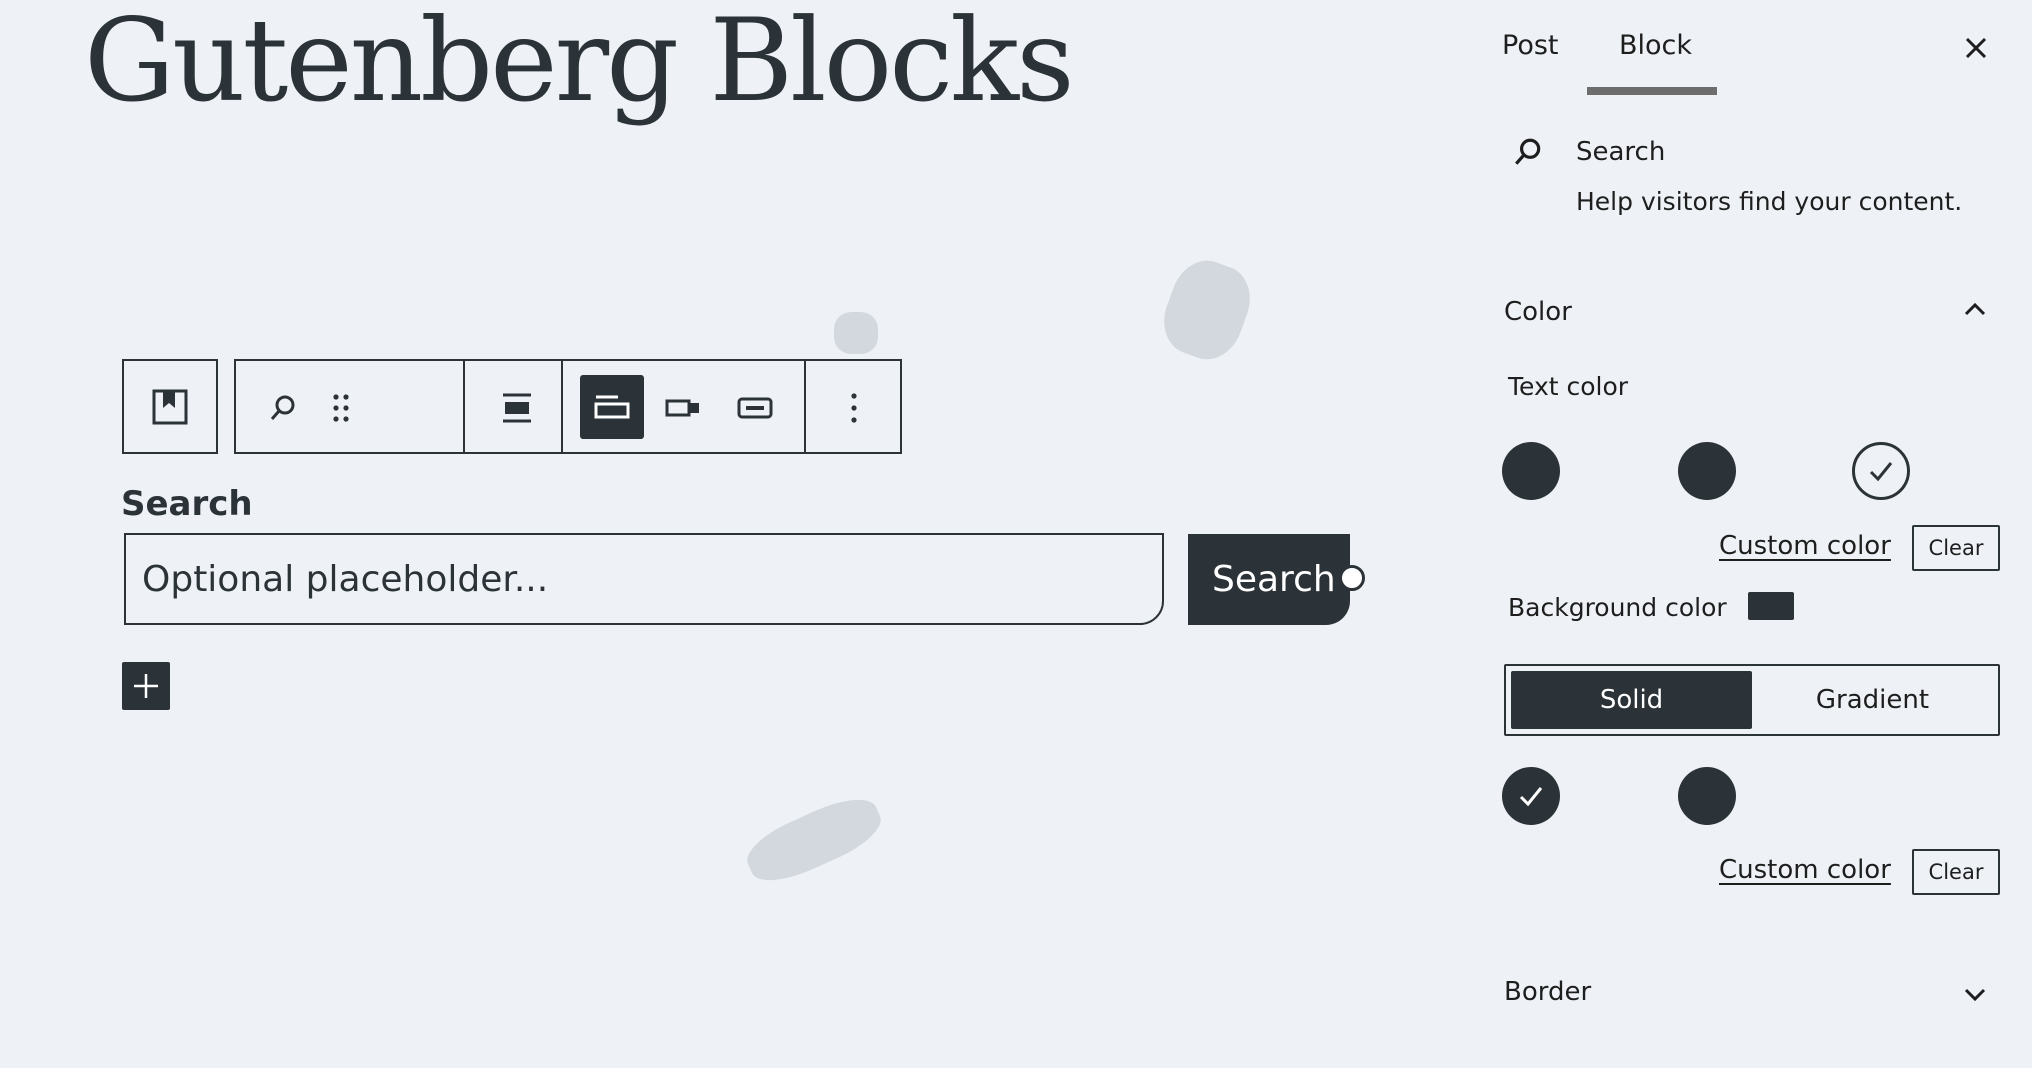 The image size is (2032, 1068). What do you see at coordinates (1269, 579) in the screenshot?
I see `search-button: Search` at bounding box center [1269, 579].